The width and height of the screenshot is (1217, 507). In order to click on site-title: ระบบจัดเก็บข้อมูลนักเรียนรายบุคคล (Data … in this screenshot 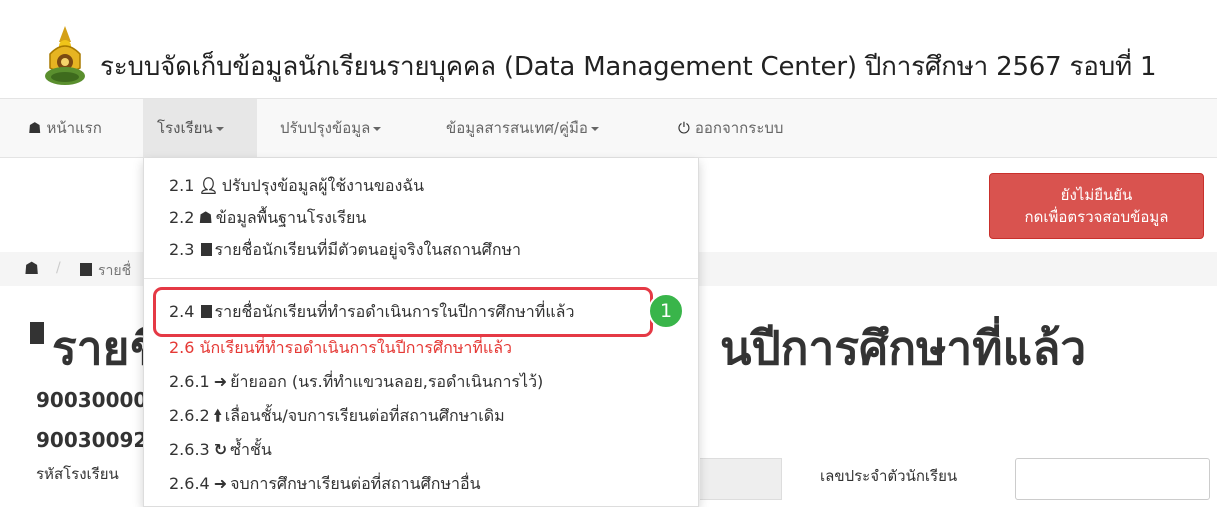, I will do `click(628, 67)`.